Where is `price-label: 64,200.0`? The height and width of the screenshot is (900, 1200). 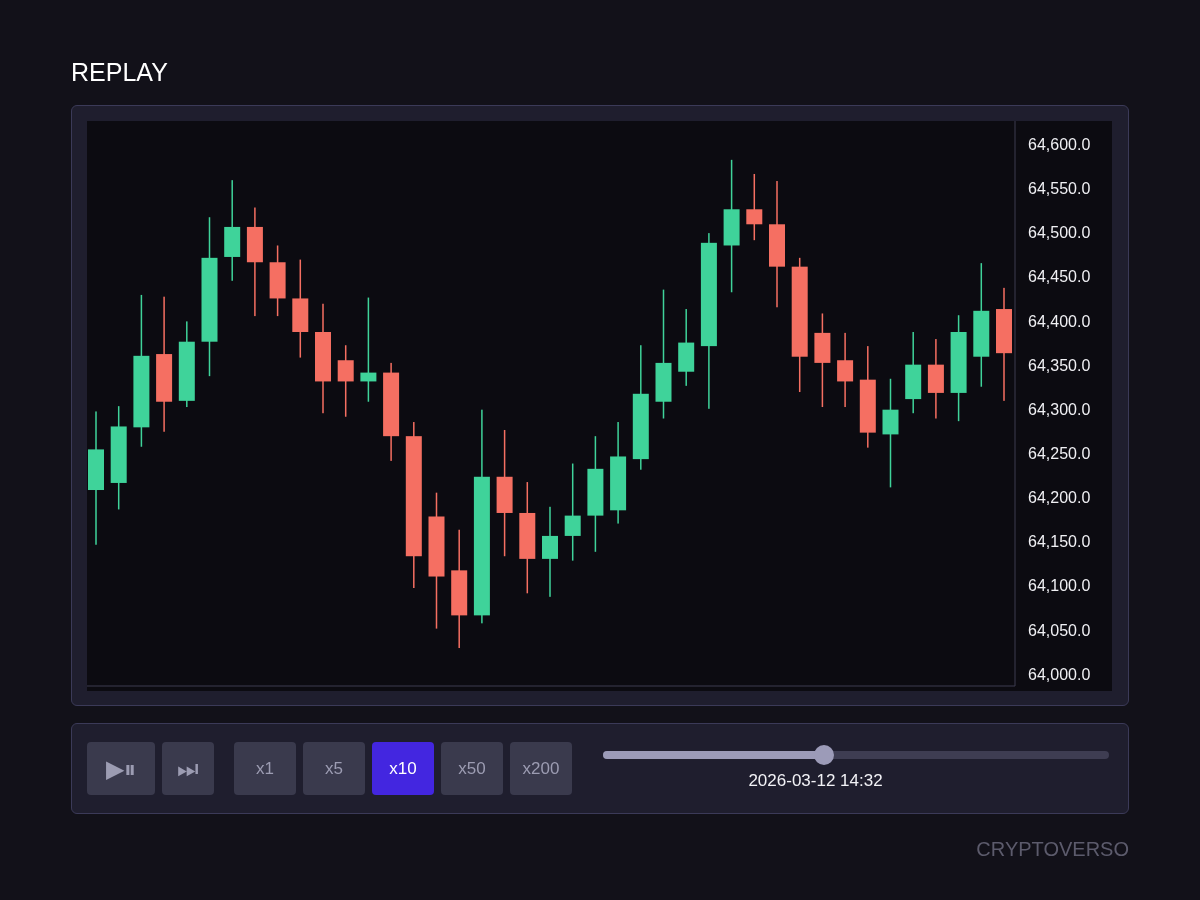
price-label: 64,200.0 is located at coordinates (1059, 498).